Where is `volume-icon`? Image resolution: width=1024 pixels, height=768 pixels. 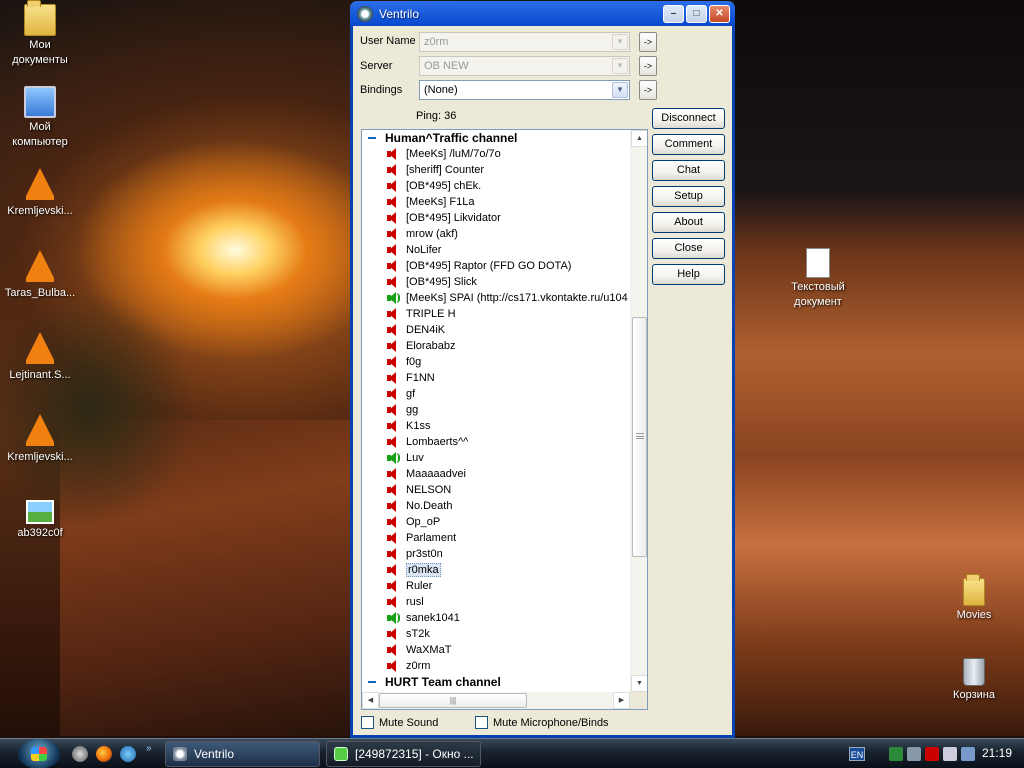
volume-icon is located at coordinates (950, 754).